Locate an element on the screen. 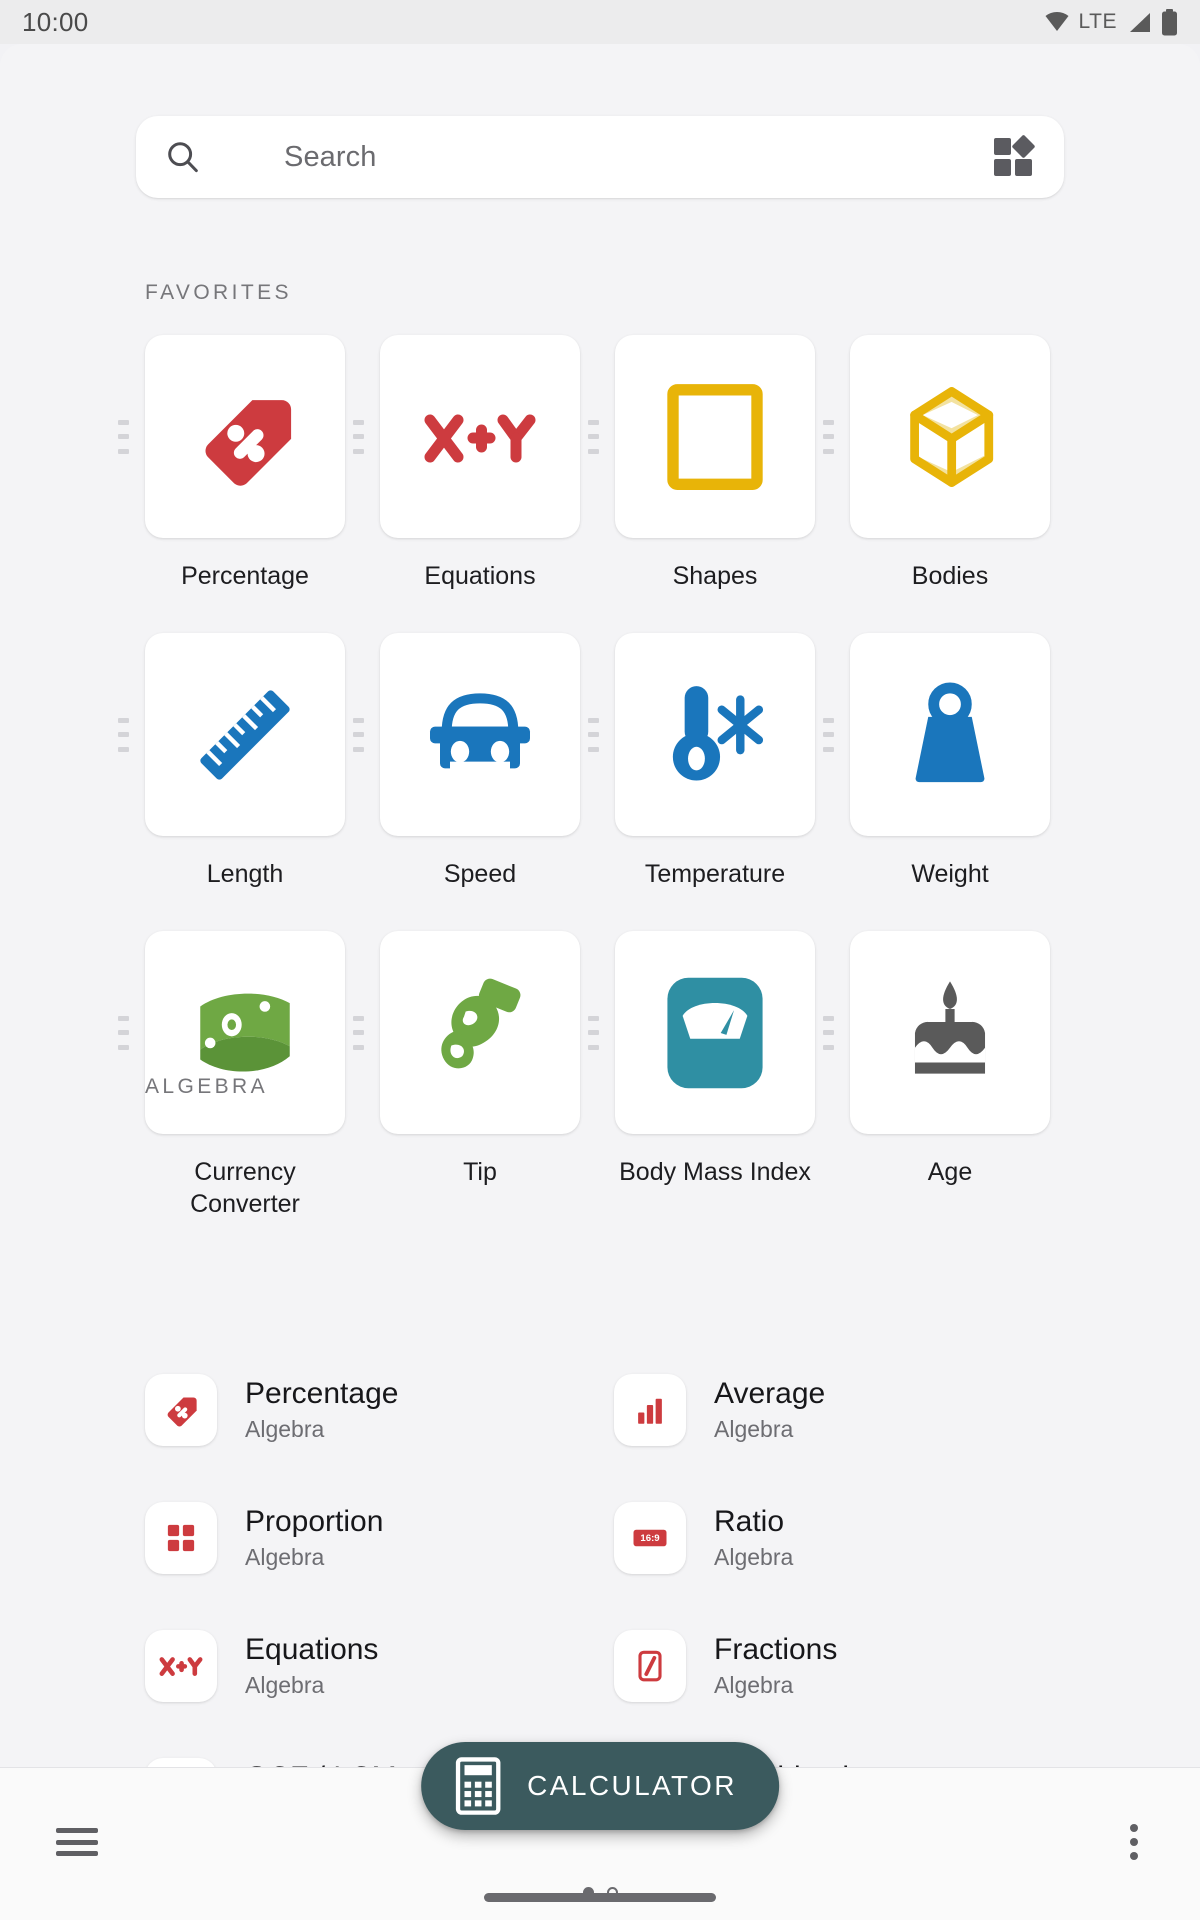 This screenshot has height=1920, width=1200. birthday-cake-icon is located at coordinates (950, 1027).